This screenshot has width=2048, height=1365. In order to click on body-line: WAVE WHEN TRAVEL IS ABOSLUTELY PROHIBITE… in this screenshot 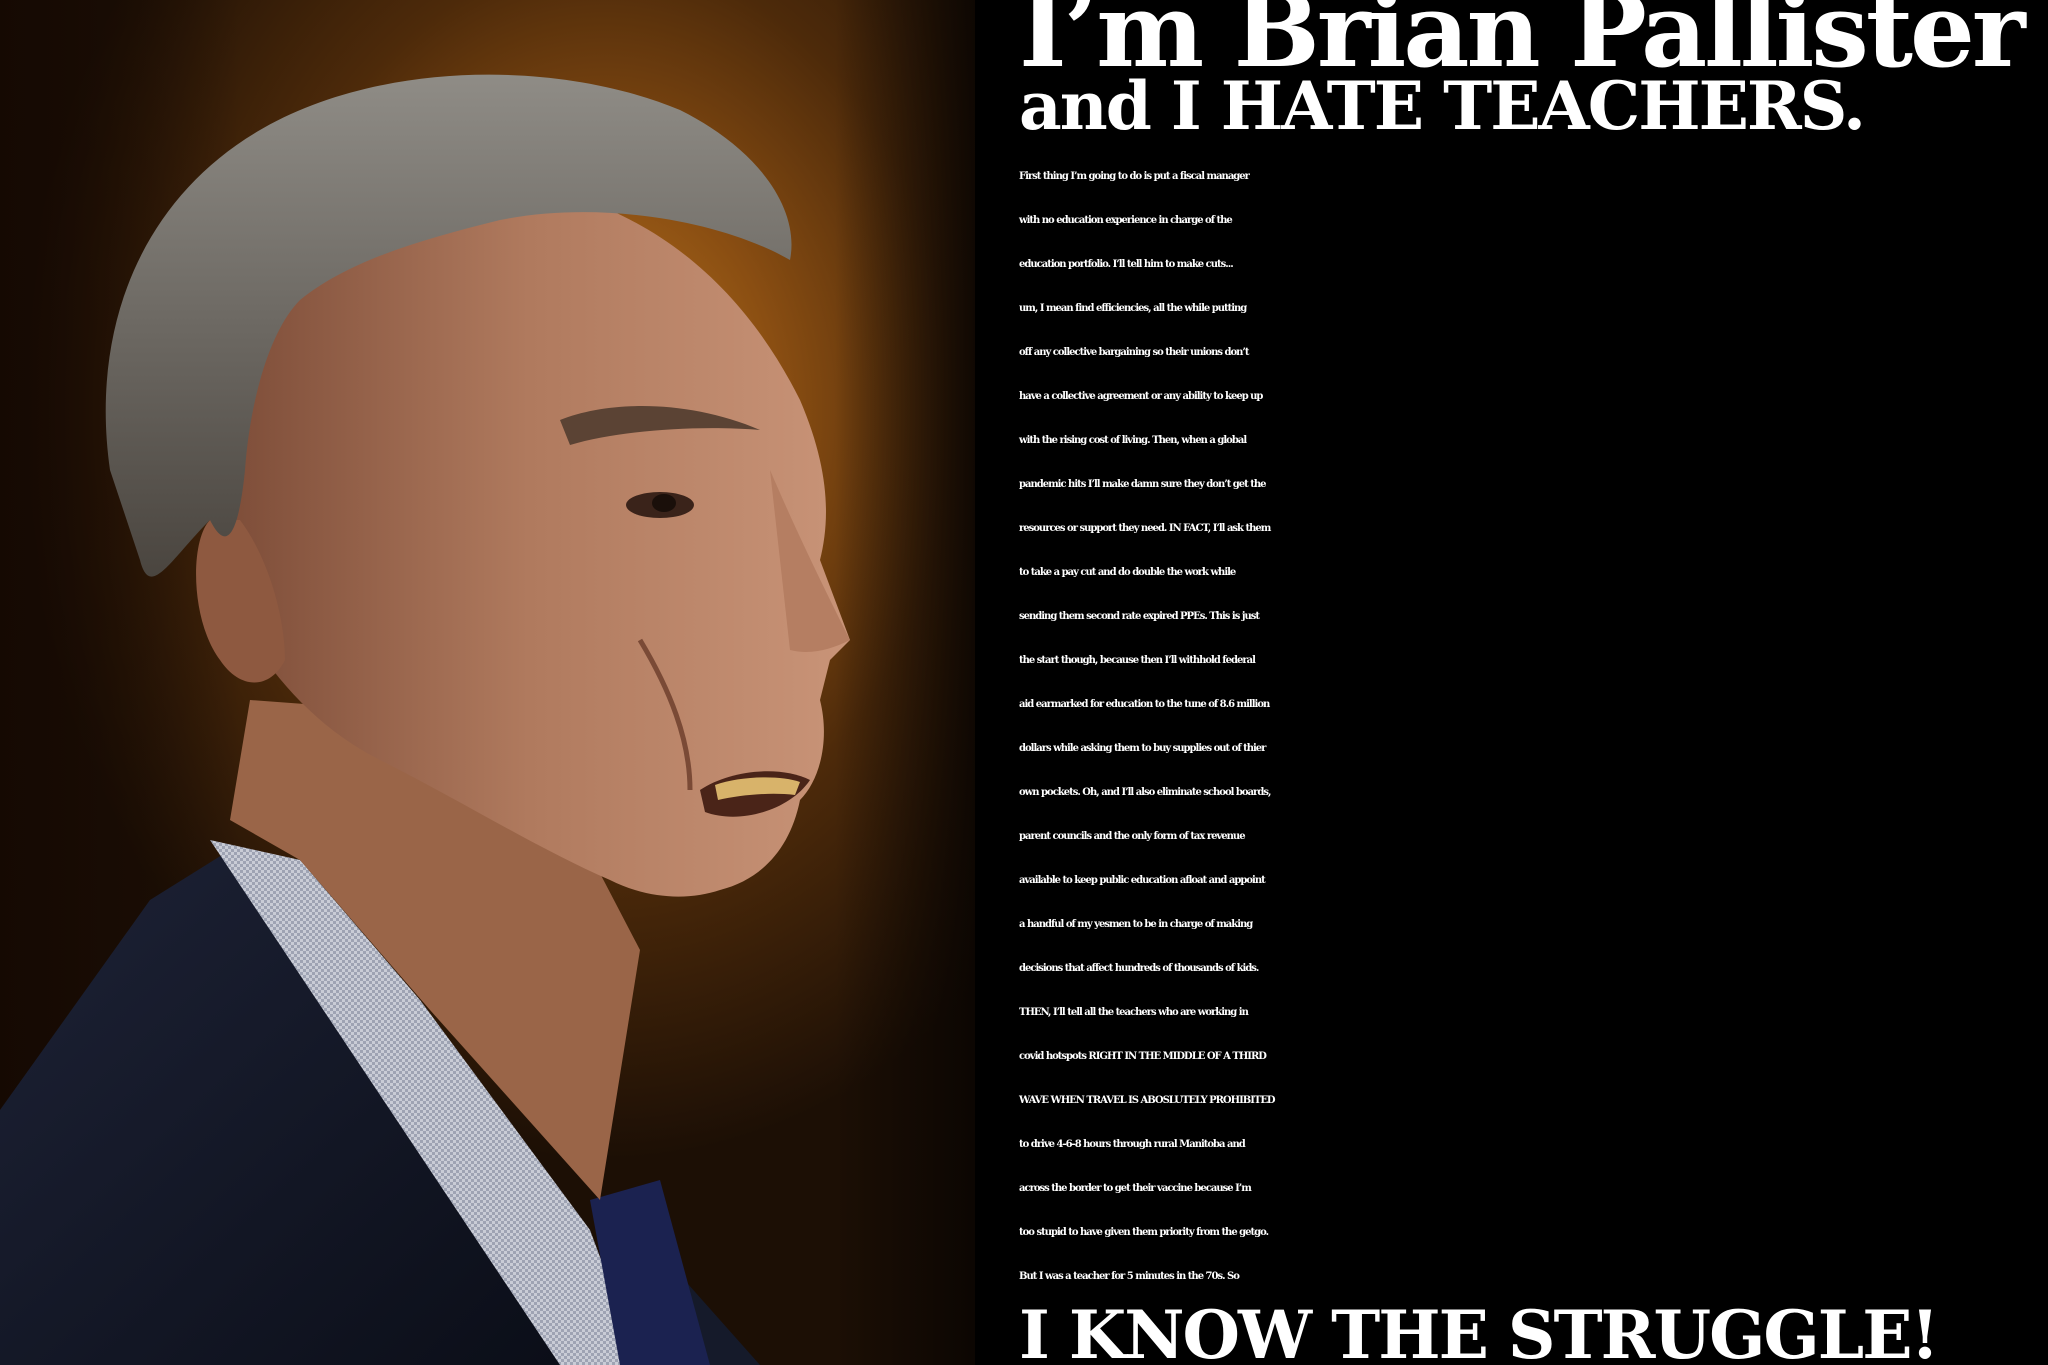, I will do `click(1147, 1100)`.